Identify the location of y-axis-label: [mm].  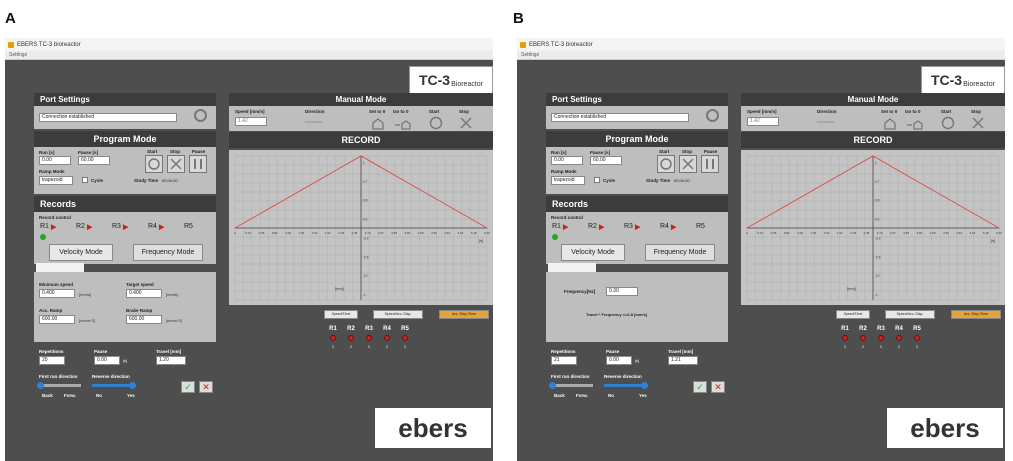
(339, 288).